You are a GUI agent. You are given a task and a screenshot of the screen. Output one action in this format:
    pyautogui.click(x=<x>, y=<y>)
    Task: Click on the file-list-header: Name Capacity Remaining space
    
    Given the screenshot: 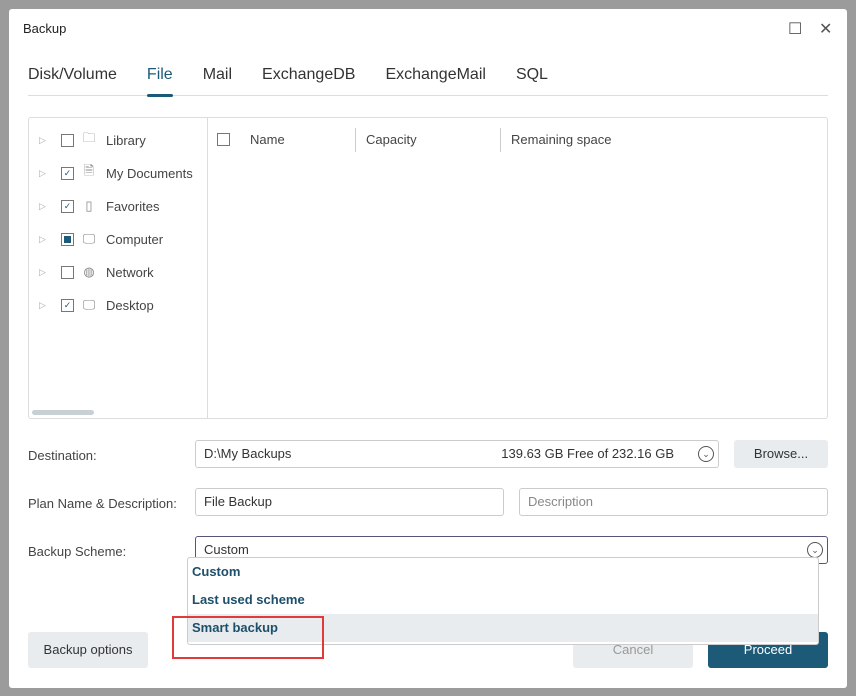 What is the action you would take?
    pyautogui.click(x=518, y=140)
    